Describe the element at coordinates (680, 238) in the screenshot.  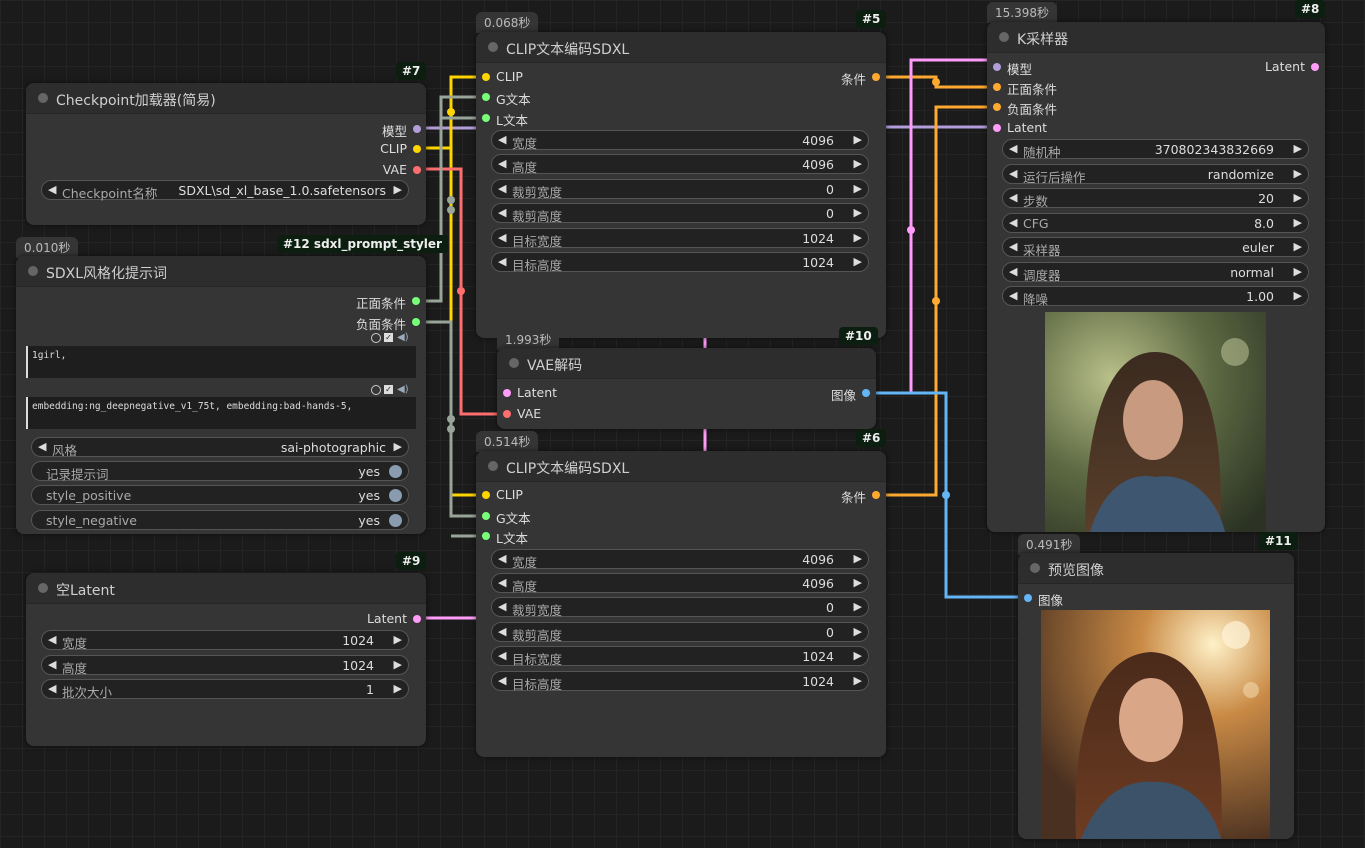
I see `widget-target-width: ◀ 目标宽度 1024 ▶` at that location.